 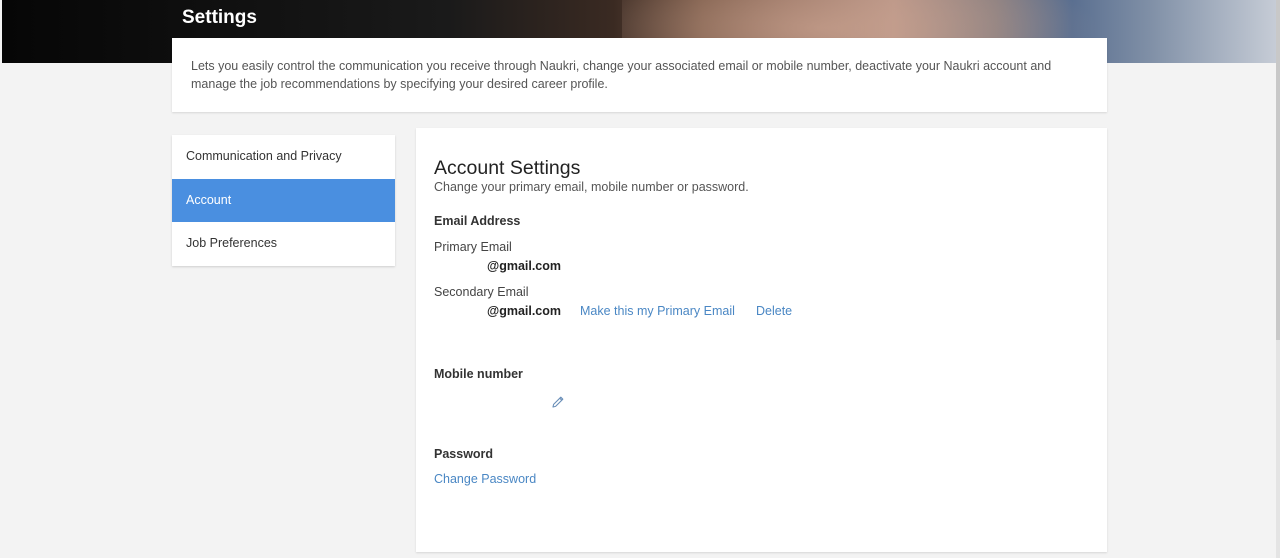 What do you see at coordinates (485, 479) in the screenshot?
I see `change-password-link: Change Password` at bounding box center [485, 479].